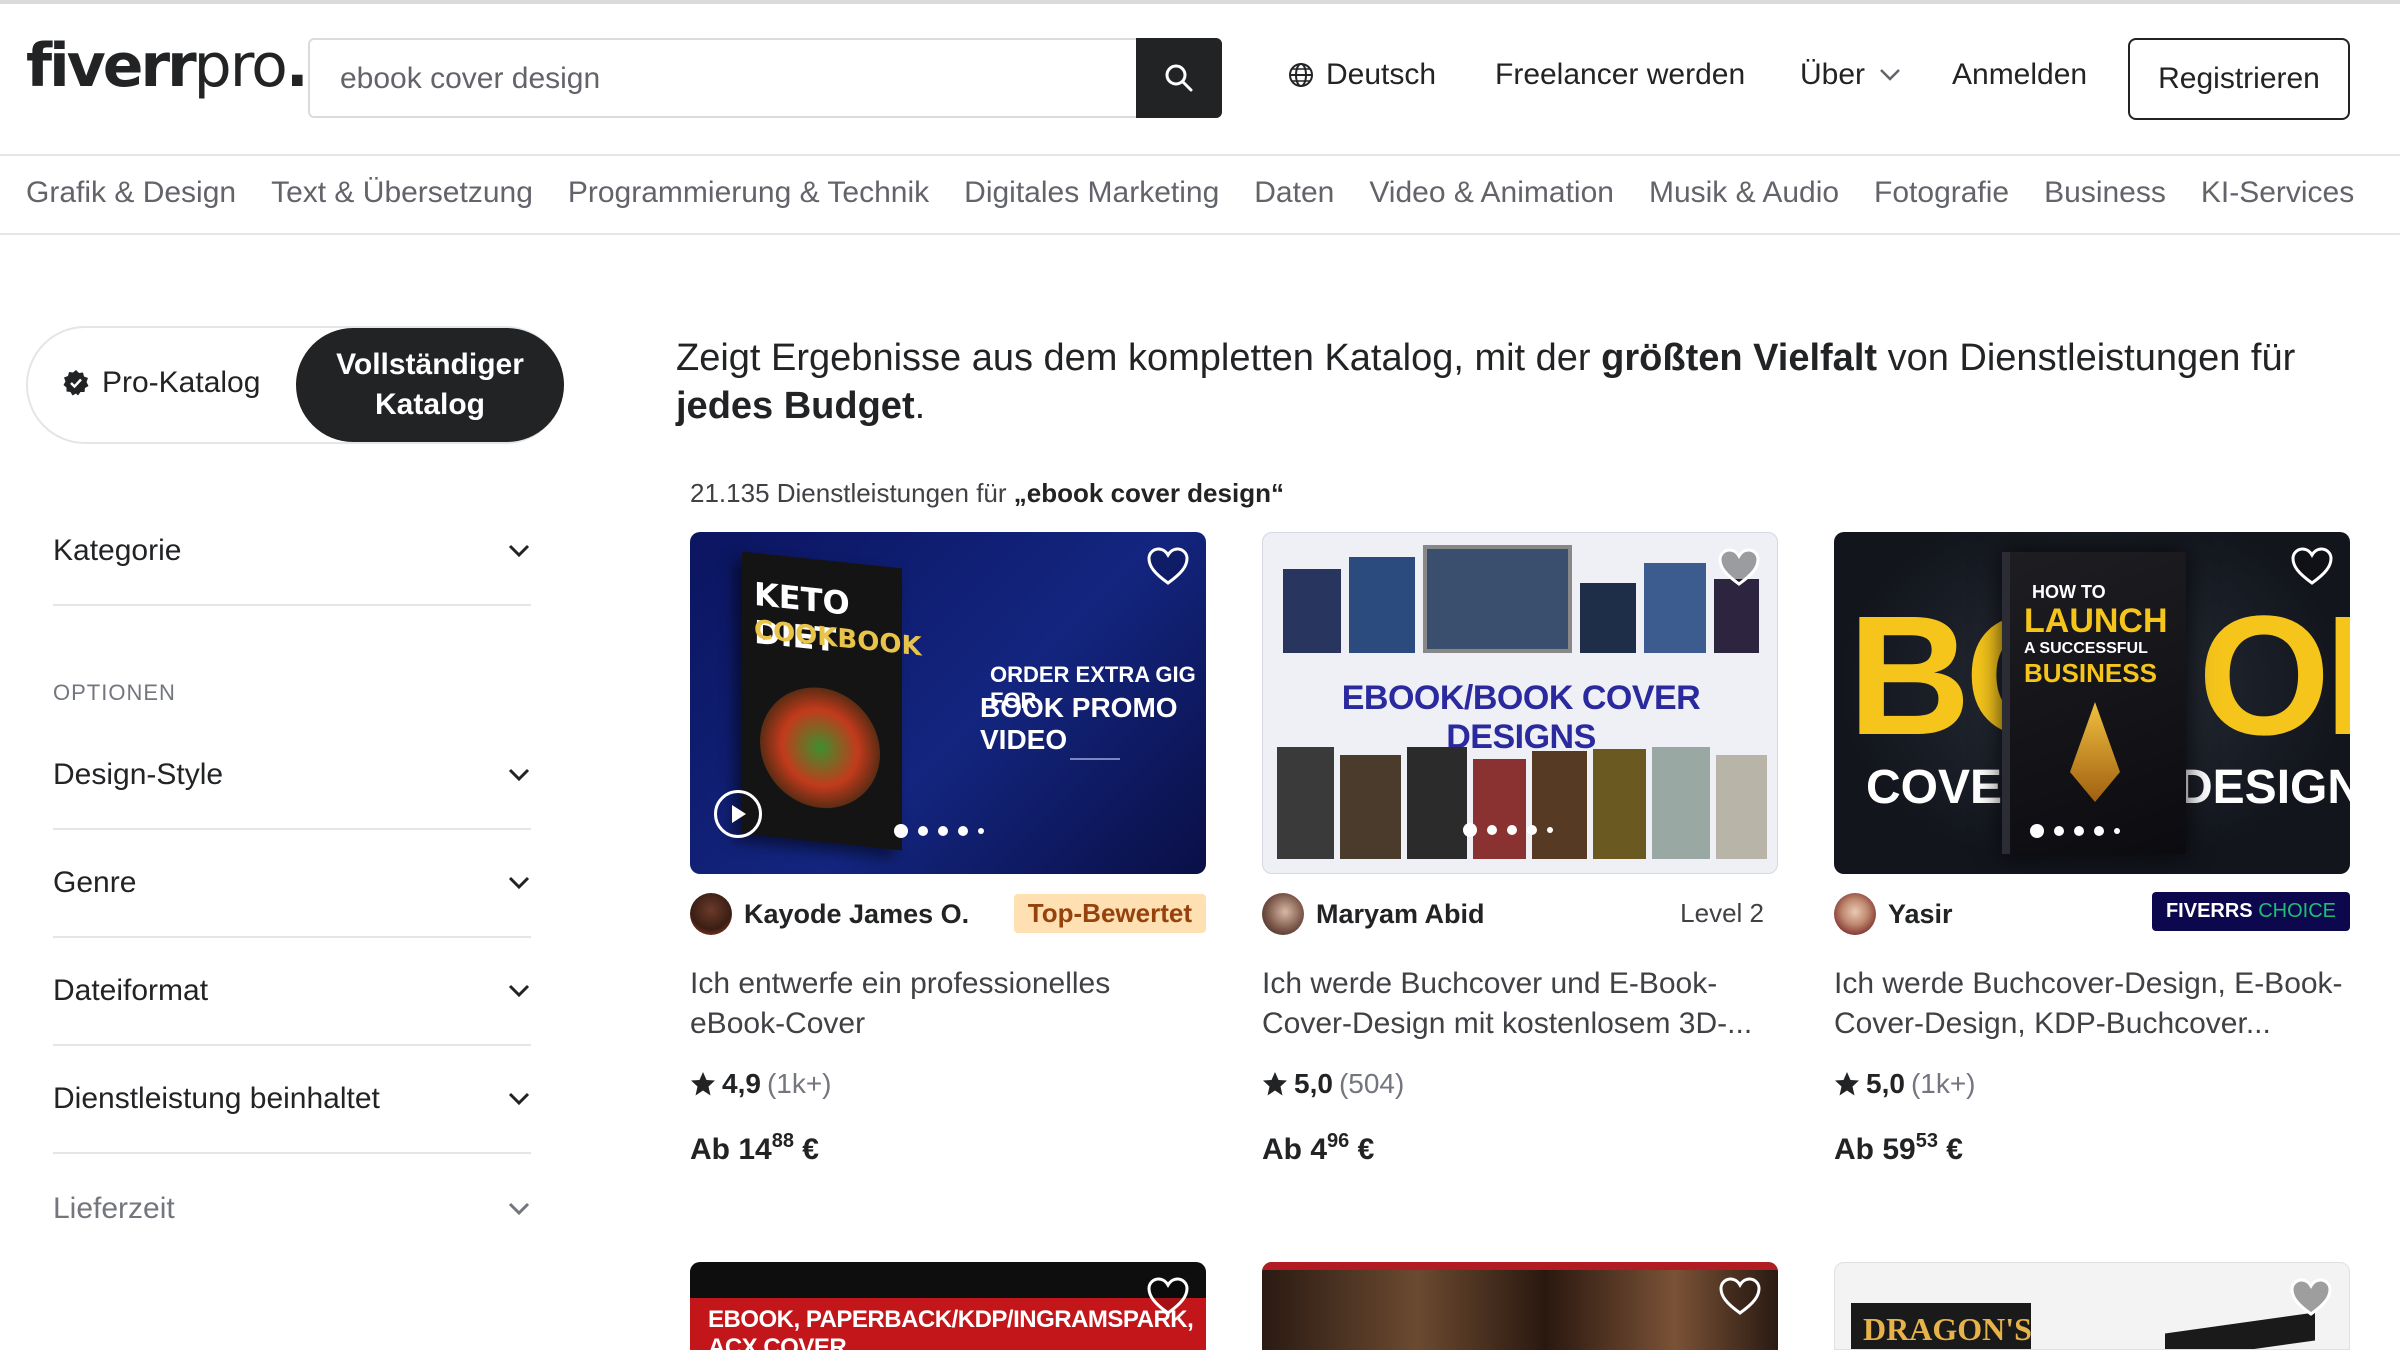 This screenshot has height=1350, width=2400. I want to click on search-icon, so click(1179, 78).